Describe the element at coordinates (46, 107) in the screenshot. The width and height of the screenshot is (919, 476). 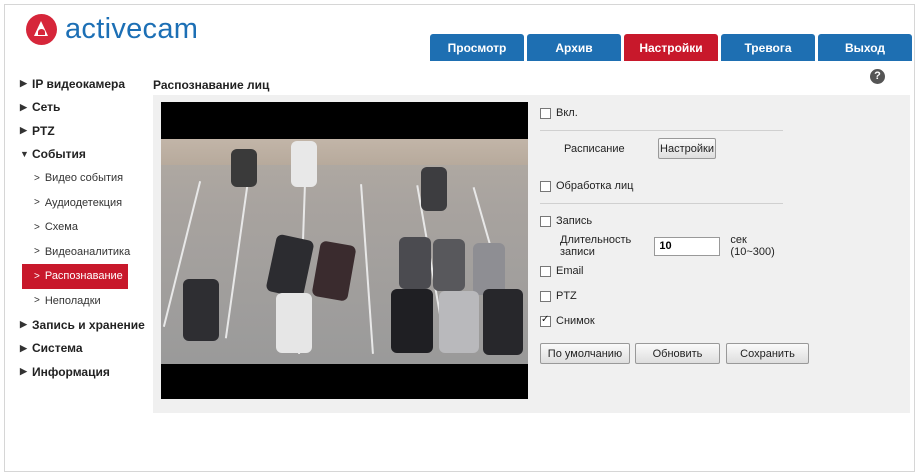
I see `sidebar-item-label: Сеть` at that location.